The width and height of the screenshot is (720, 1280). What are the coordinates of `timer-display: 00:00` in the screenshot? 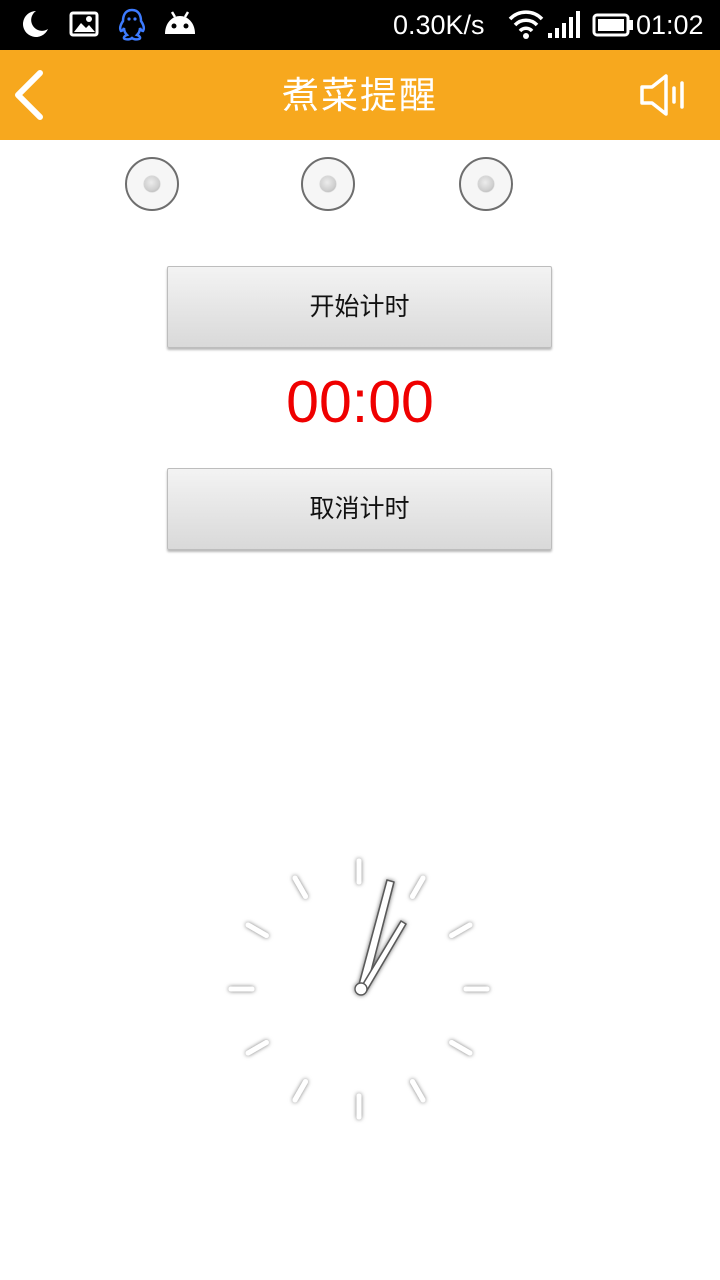 It's located at (360, 402).